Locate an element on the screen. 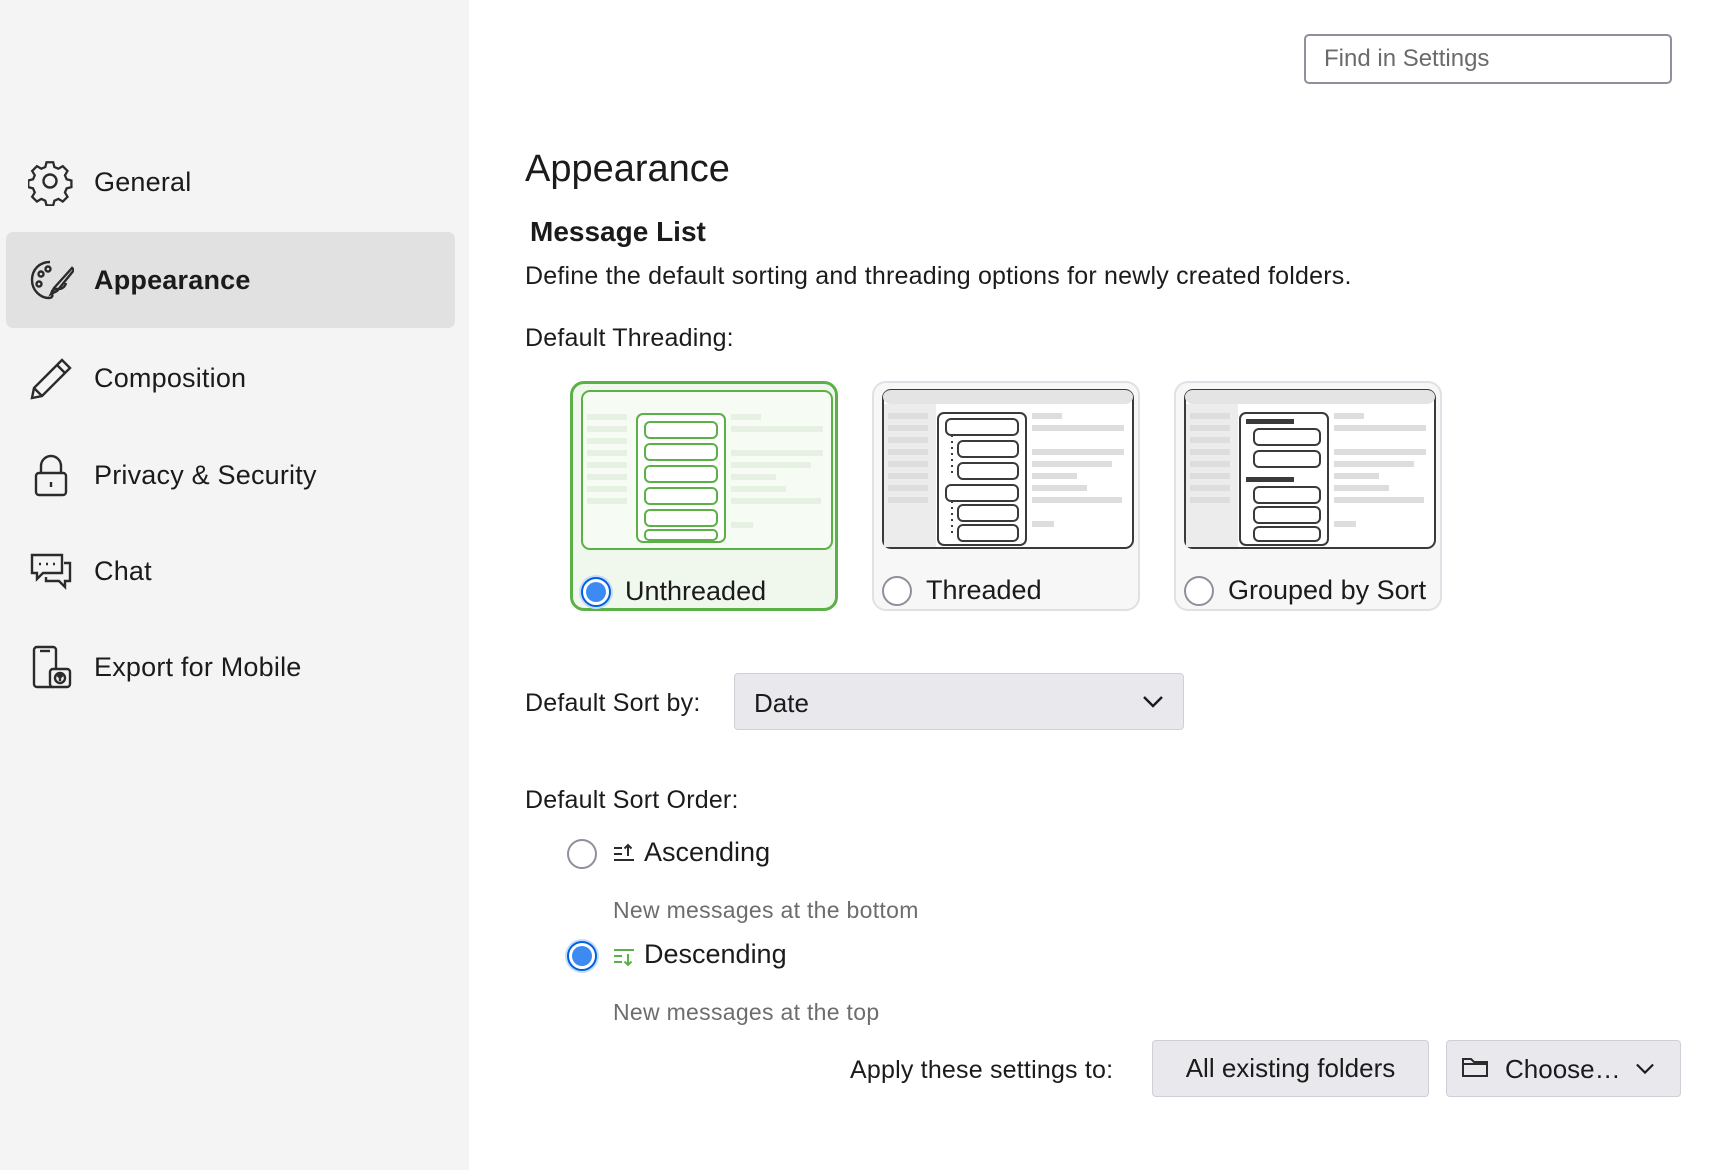 This screenshot has width=1734, height=1170. threaded-label: Threaded is located at coordinates (984, 590).